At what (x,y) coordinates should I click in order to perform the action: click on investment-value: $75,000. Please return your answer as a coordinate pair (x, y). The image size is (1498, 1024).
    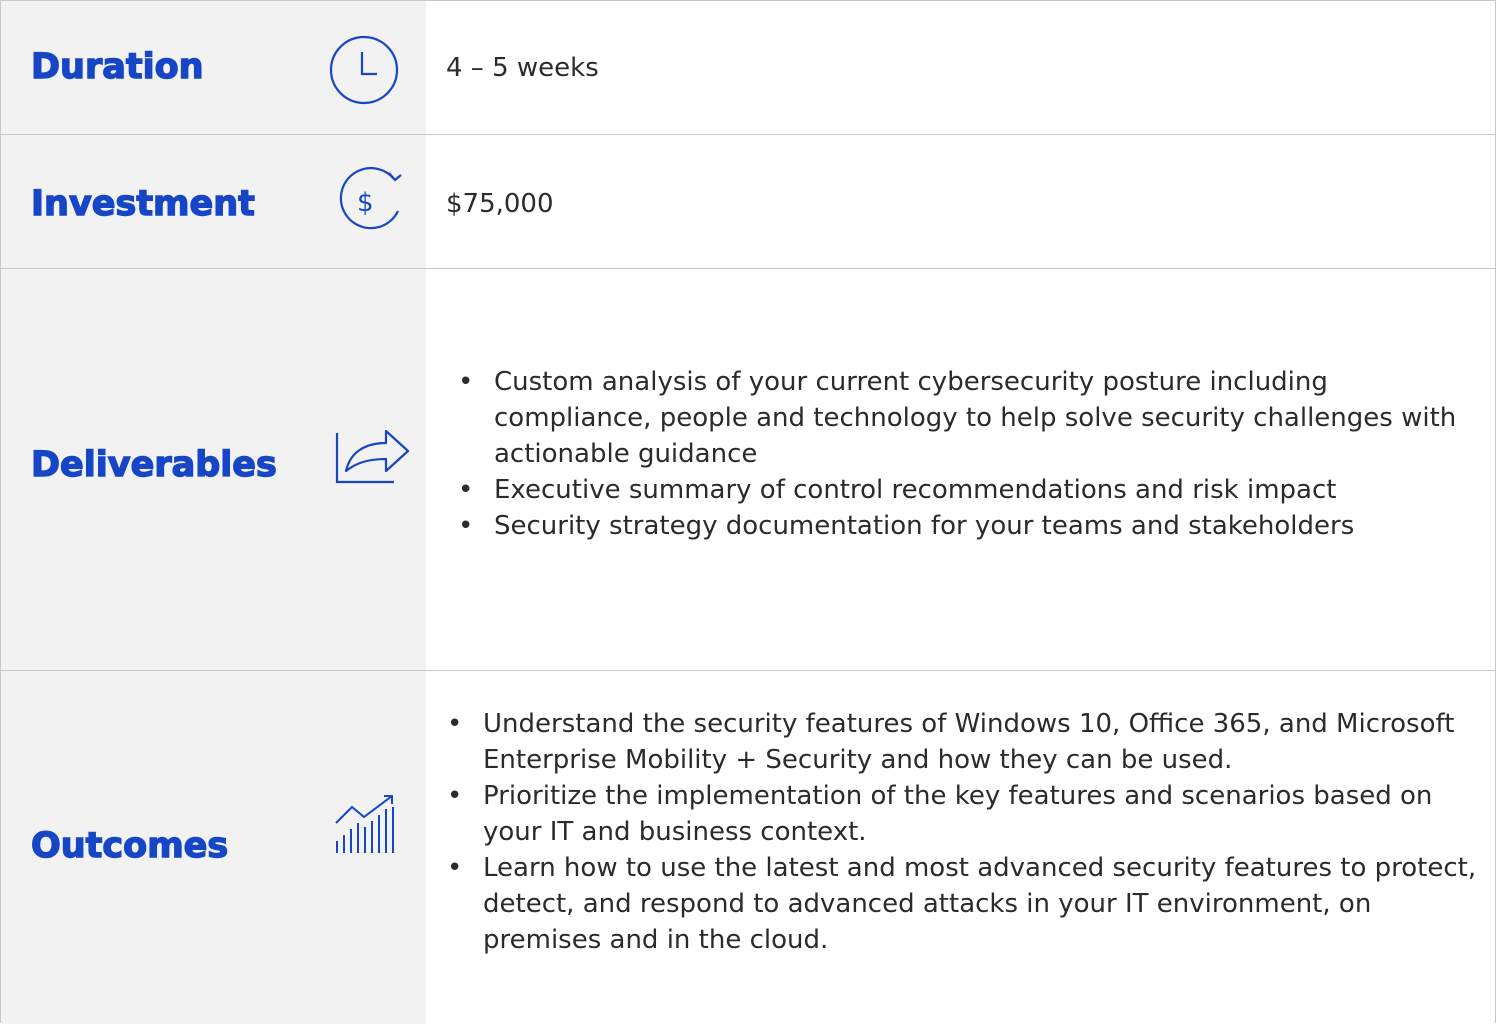
    Looking at the image, I should click on (500, 204).